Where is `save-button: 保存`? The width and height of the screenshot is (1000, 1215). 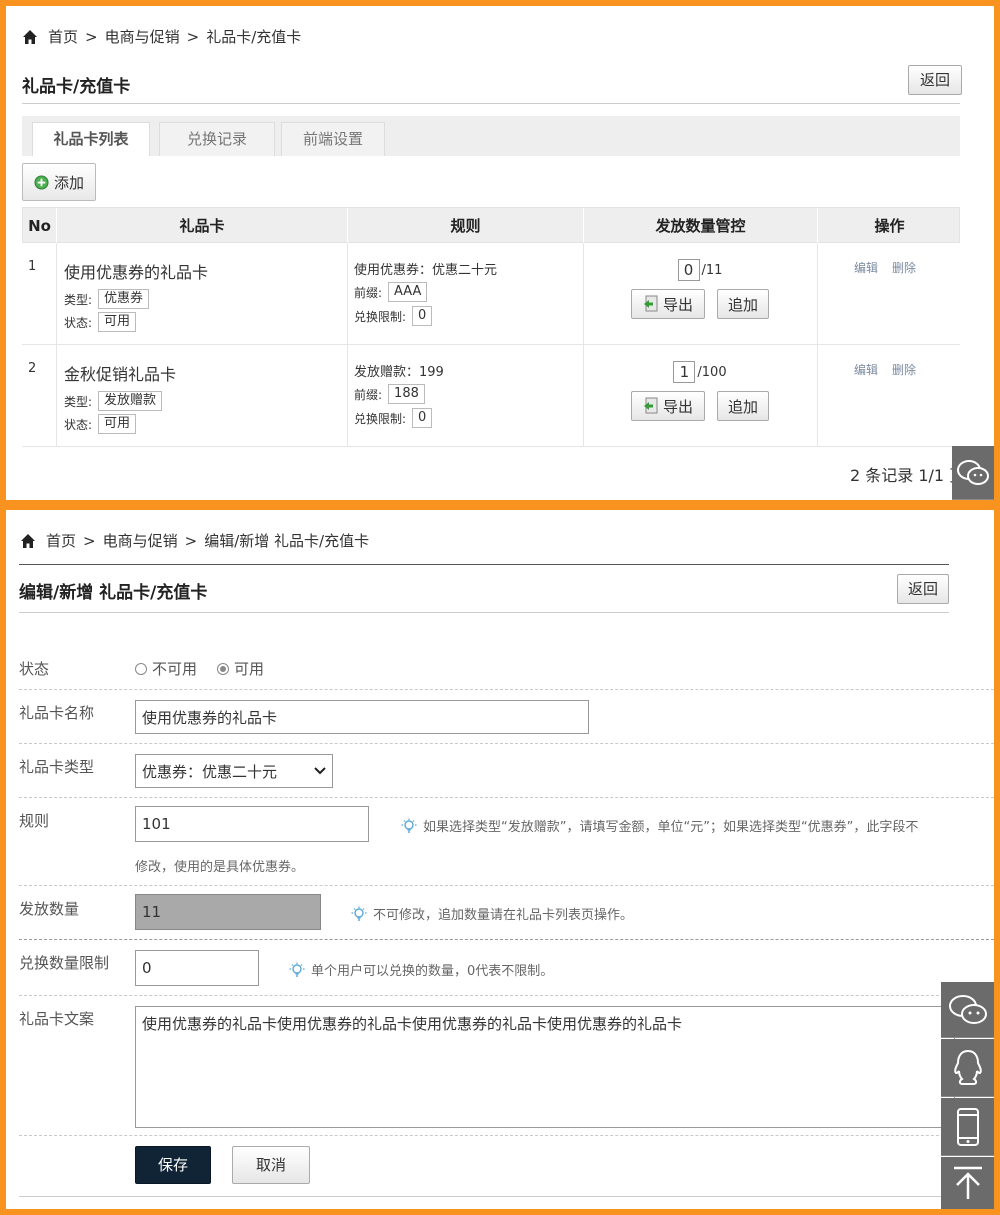
save-button: 保存 is located at coordinates (173, 1165).